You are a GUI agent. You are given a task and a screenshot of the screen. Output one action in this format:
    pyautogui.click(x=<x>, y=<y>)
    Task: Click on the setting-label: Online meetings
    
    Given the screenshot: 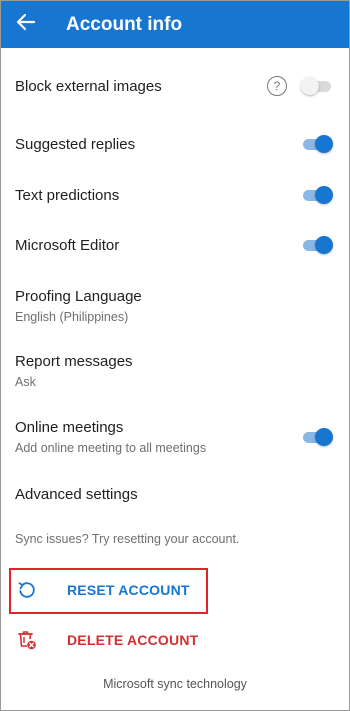 What is the action you would take?
    pyautogui.click(x=69, y=427)
    